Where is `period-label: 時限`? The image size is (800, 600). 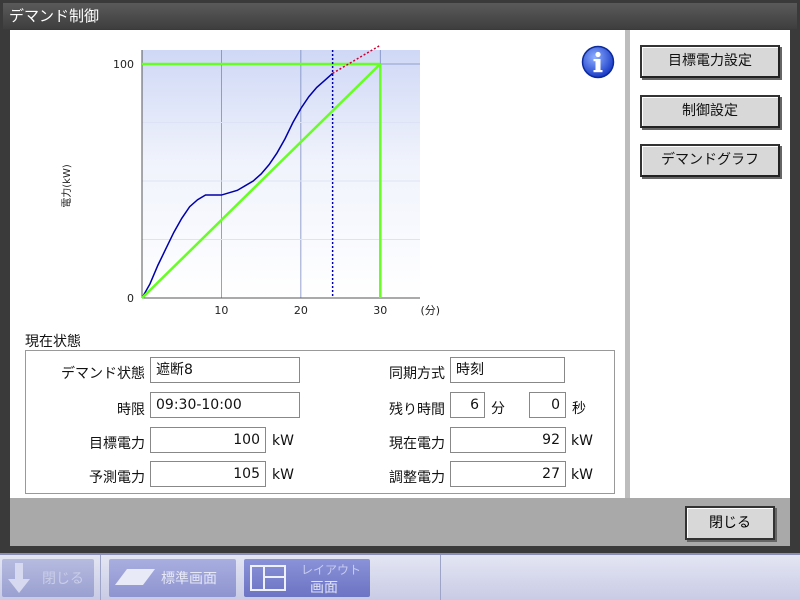 period-label: 時限 is located at coordinates (131, 410).